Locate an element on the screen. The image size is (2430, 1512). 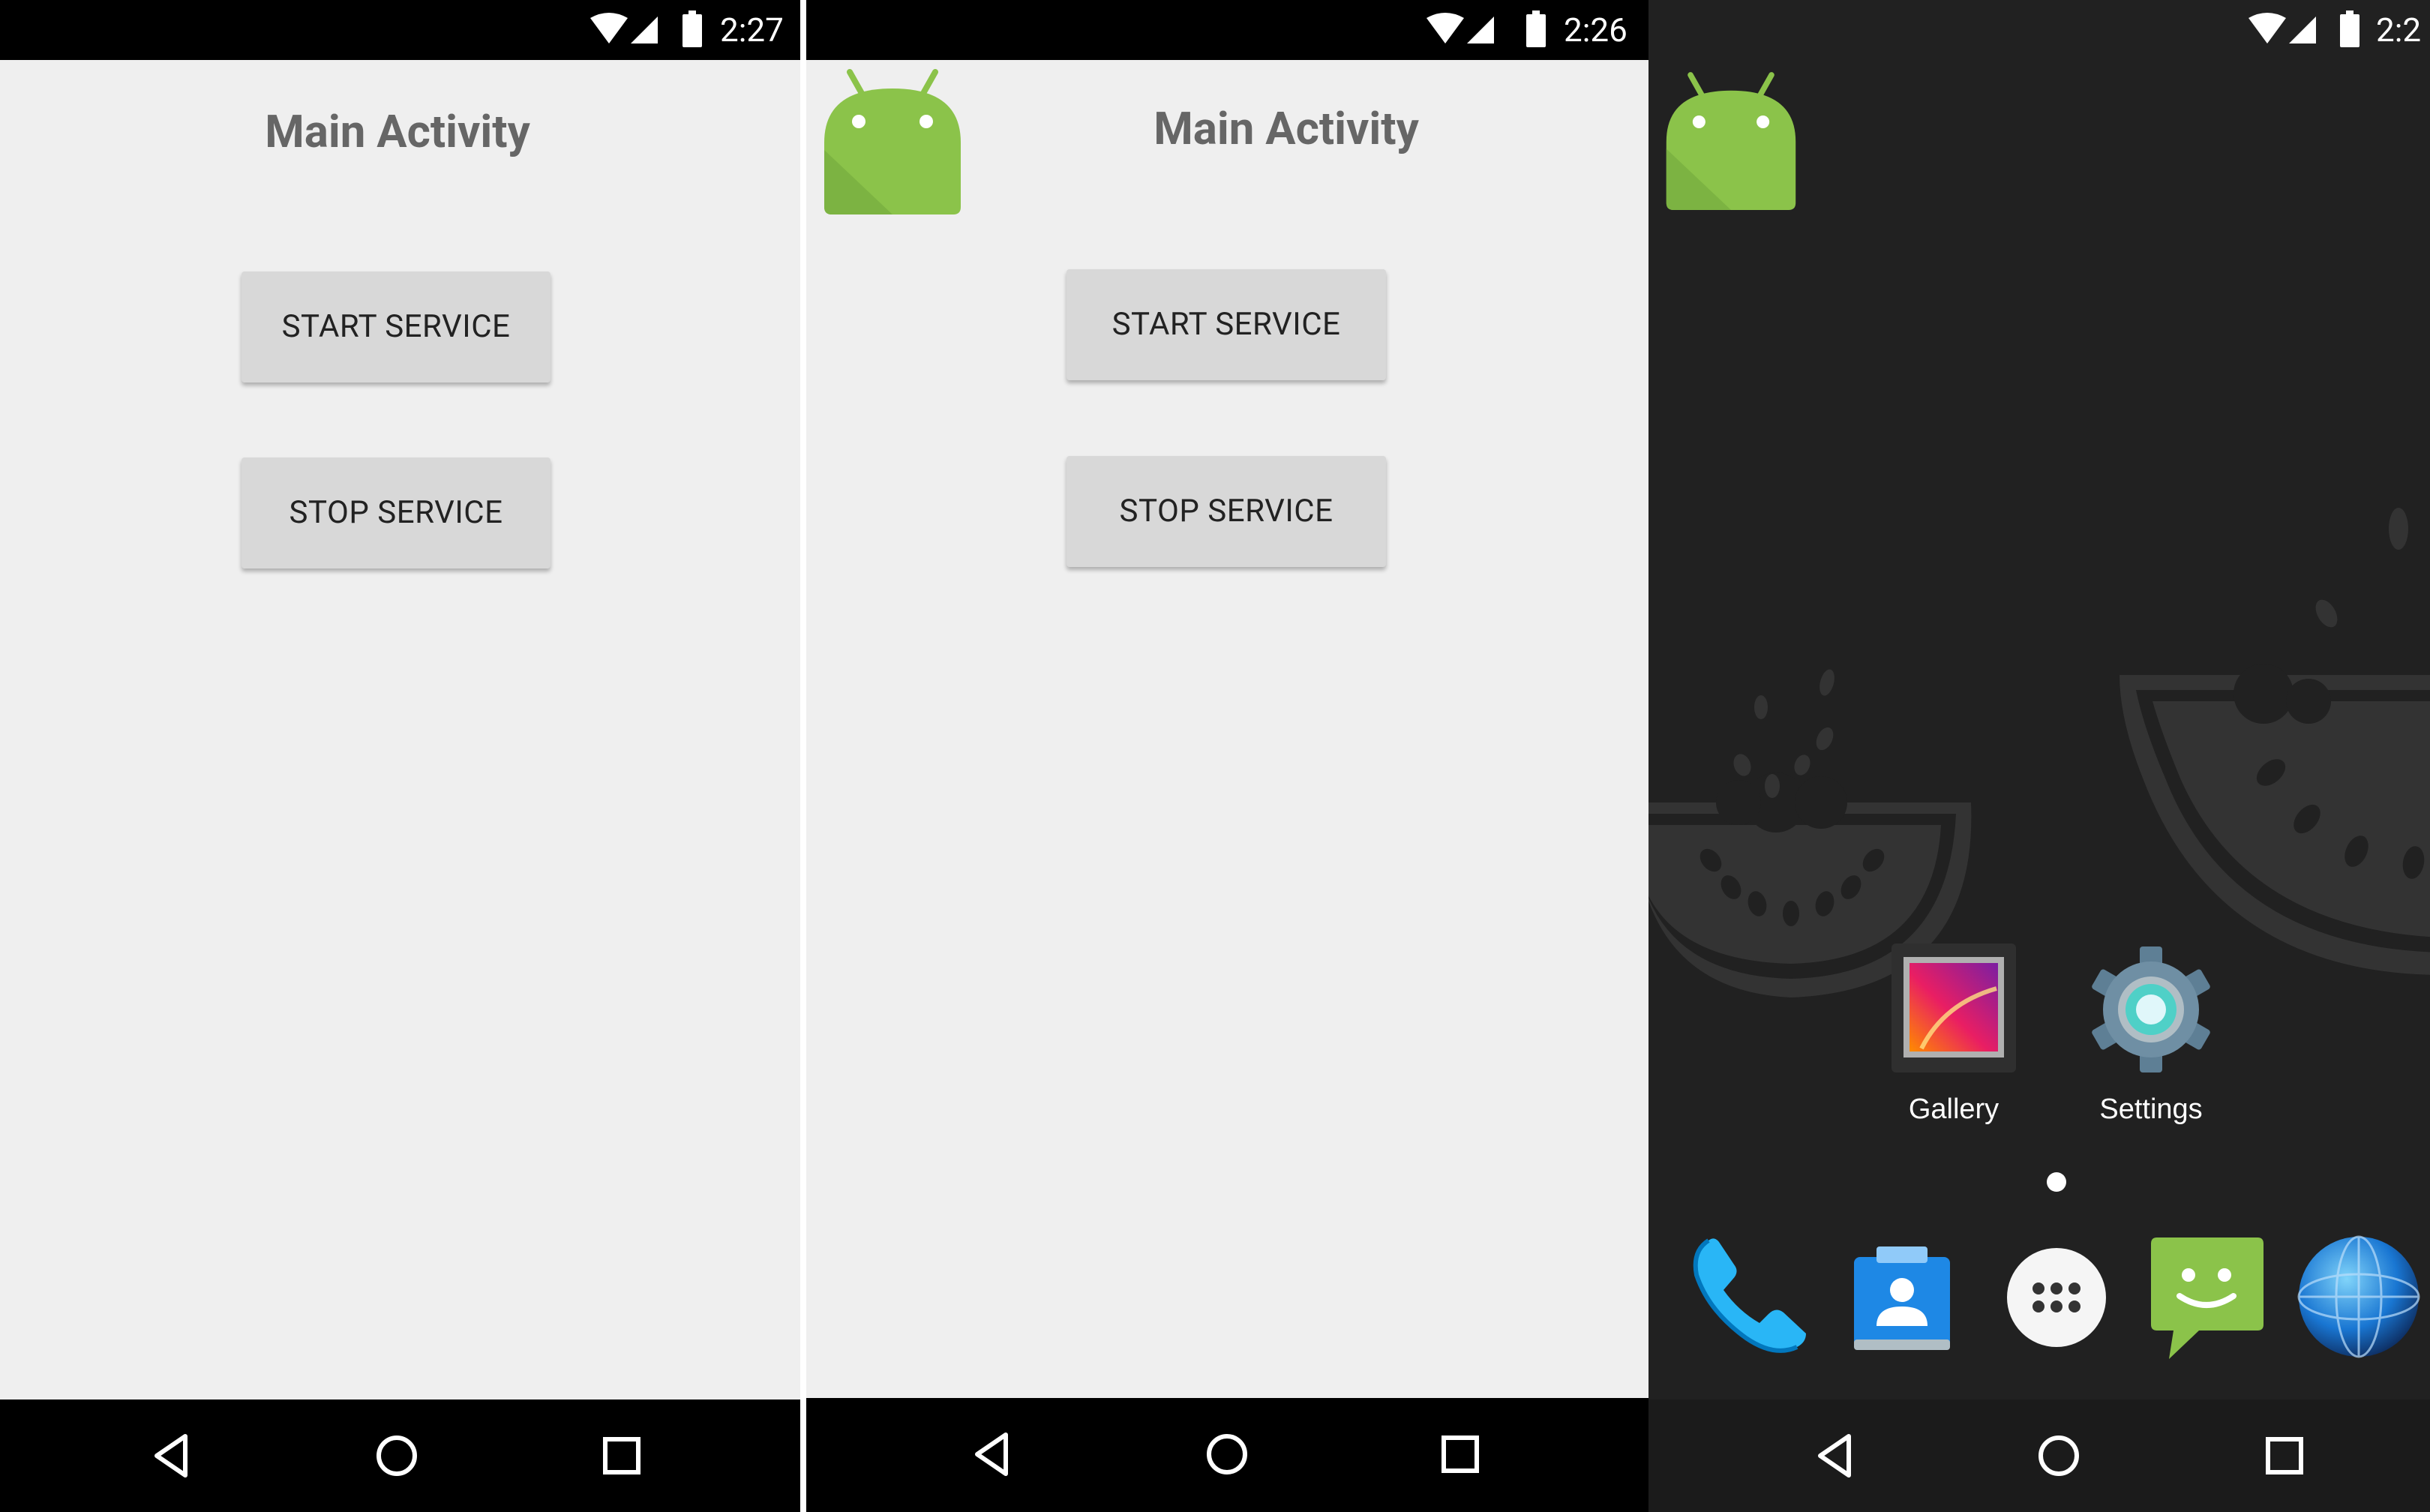
status-bar: 2:2 is located at coordinates (2039, 30).